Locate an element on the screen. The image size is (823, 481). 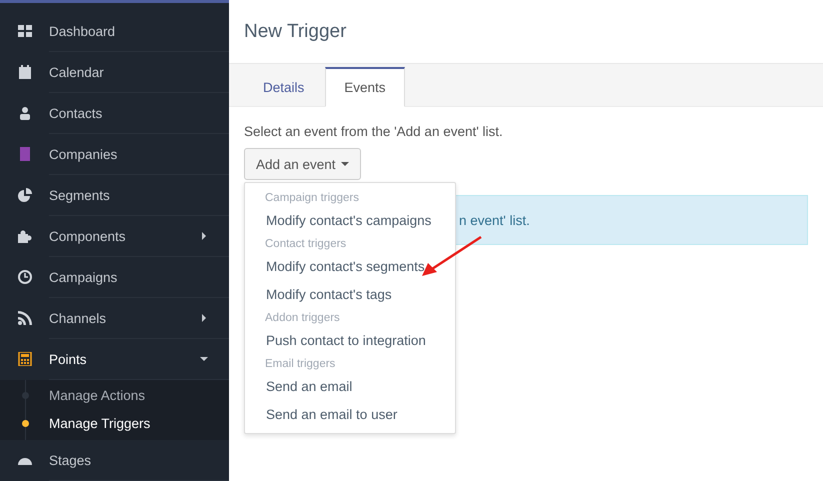
info-text: n event' list. is located at coordinates (494, 220).